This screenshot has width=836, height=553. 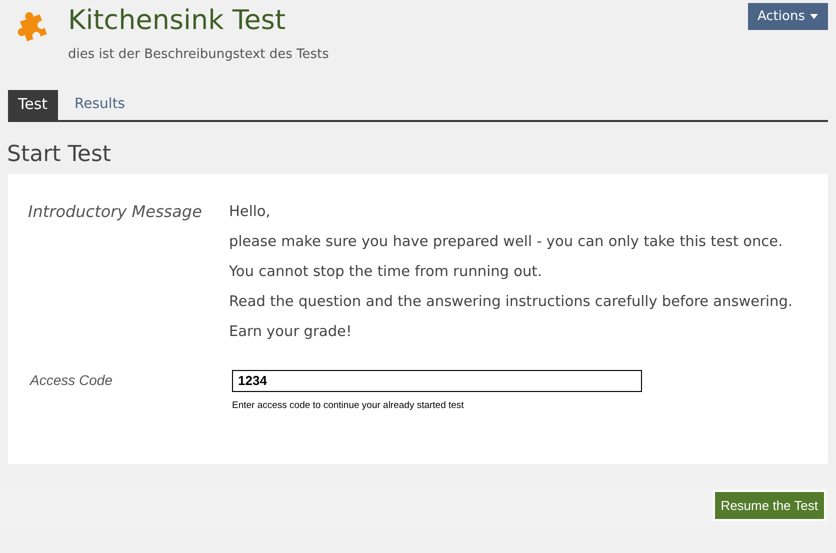 I want to click on access-code-label: Access Code, so click(x=72, y=380).